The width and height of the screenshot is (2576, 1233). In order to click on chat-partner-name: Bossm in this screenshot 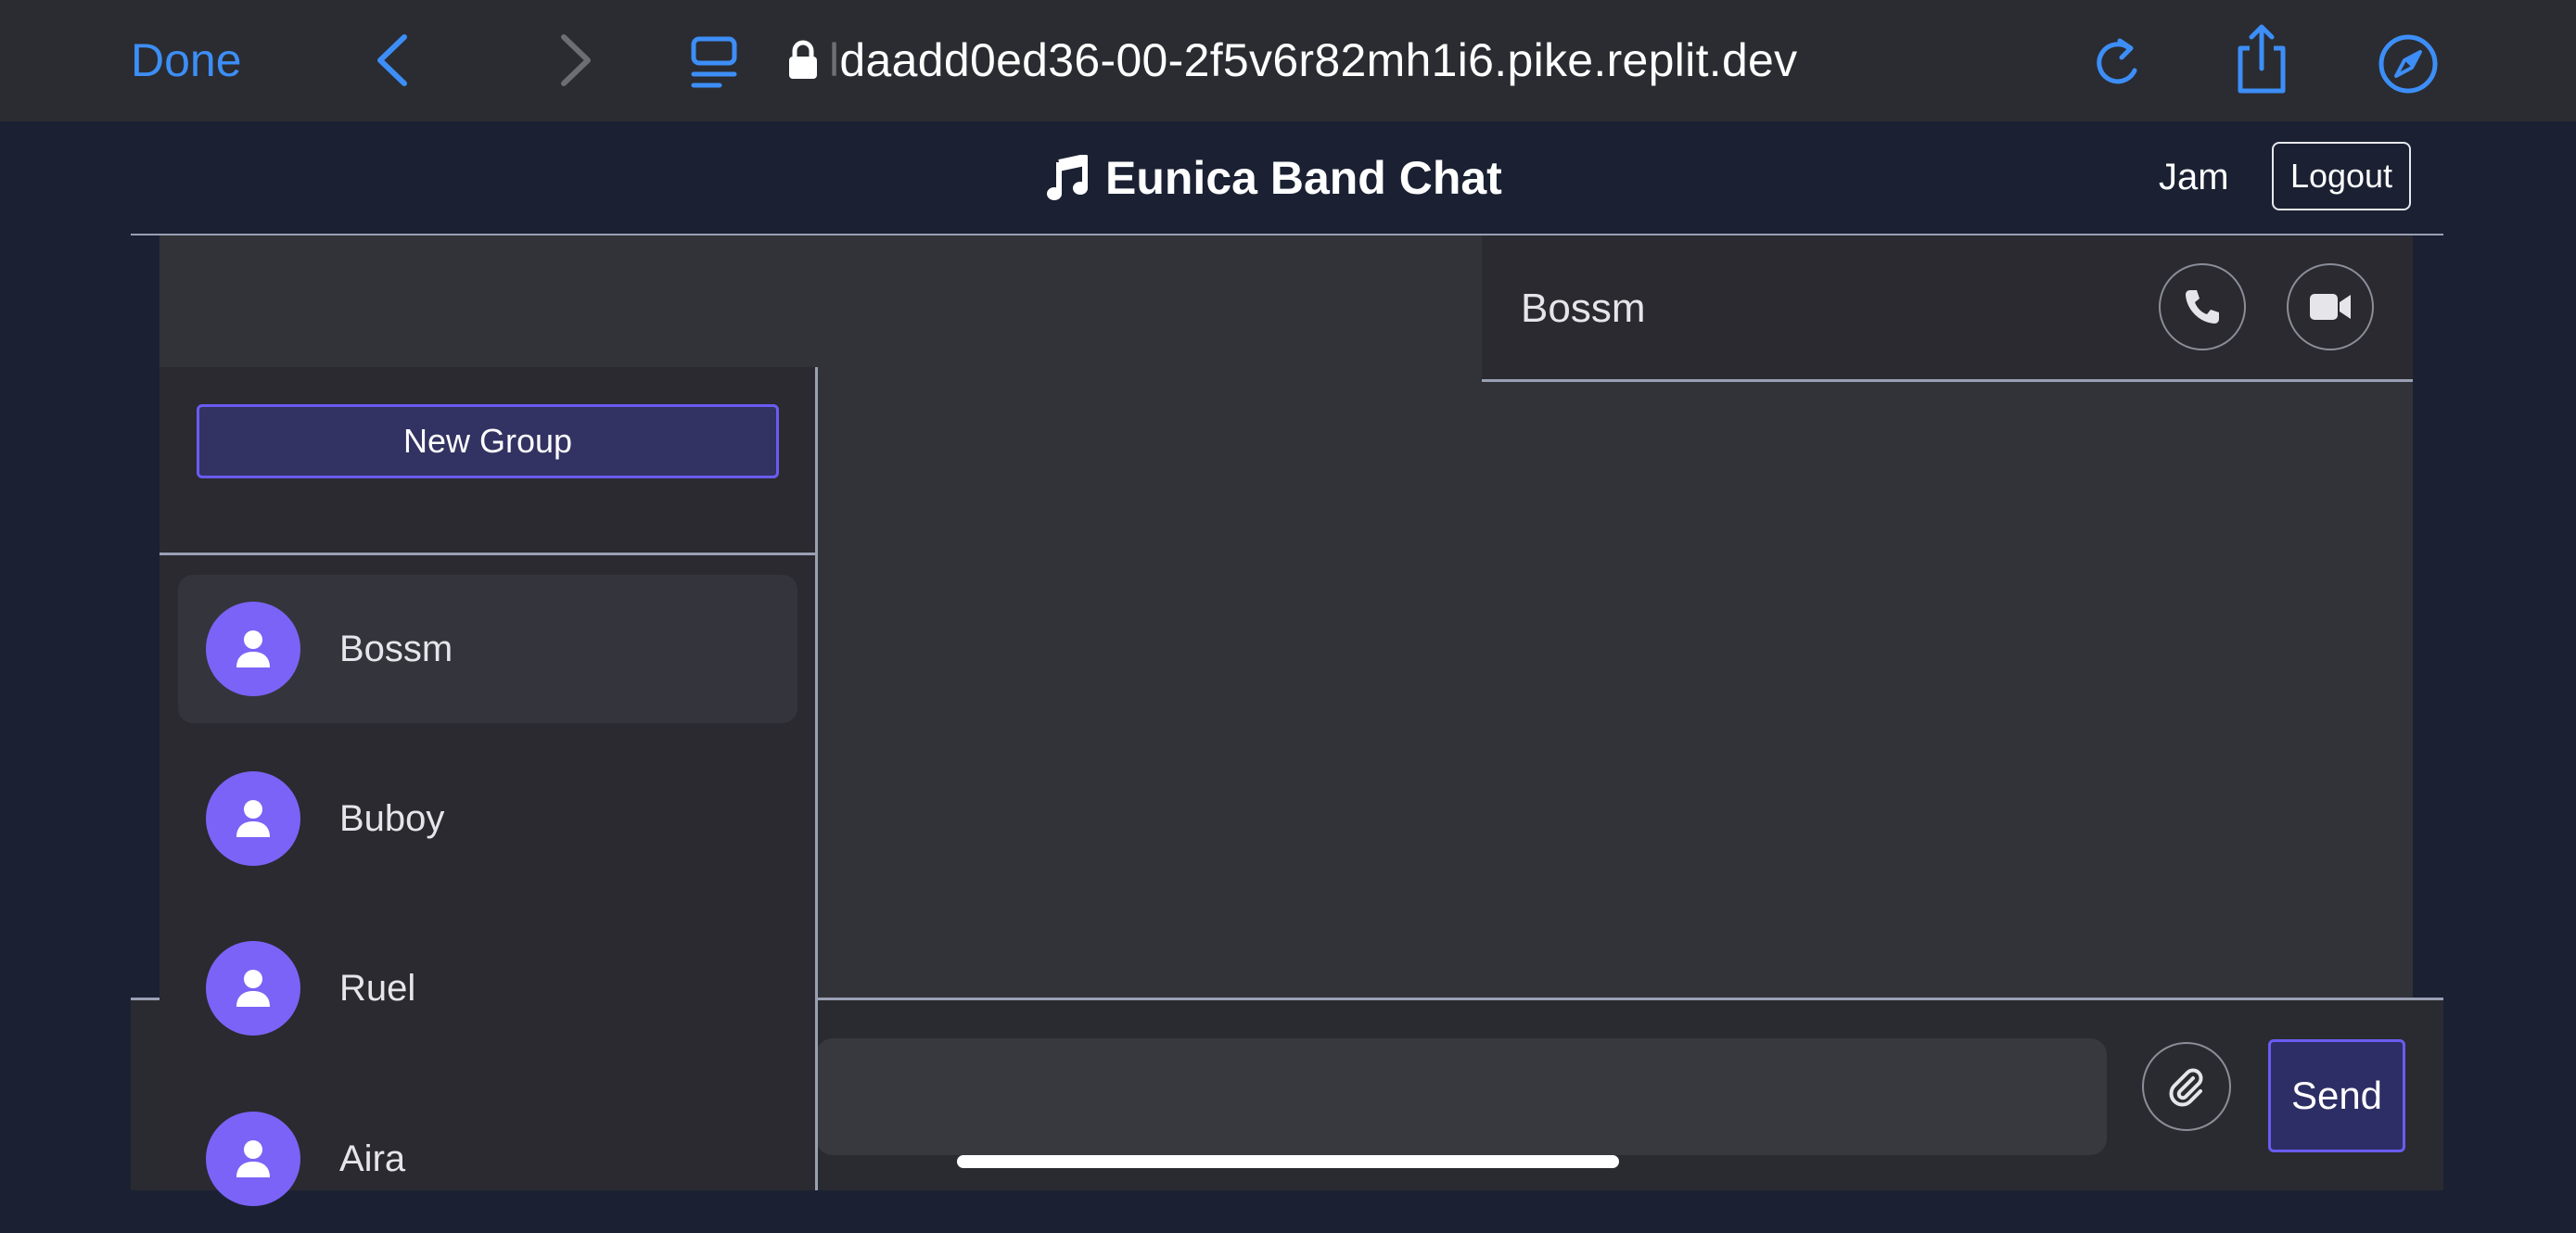, I will do `click(1584, 308)`.